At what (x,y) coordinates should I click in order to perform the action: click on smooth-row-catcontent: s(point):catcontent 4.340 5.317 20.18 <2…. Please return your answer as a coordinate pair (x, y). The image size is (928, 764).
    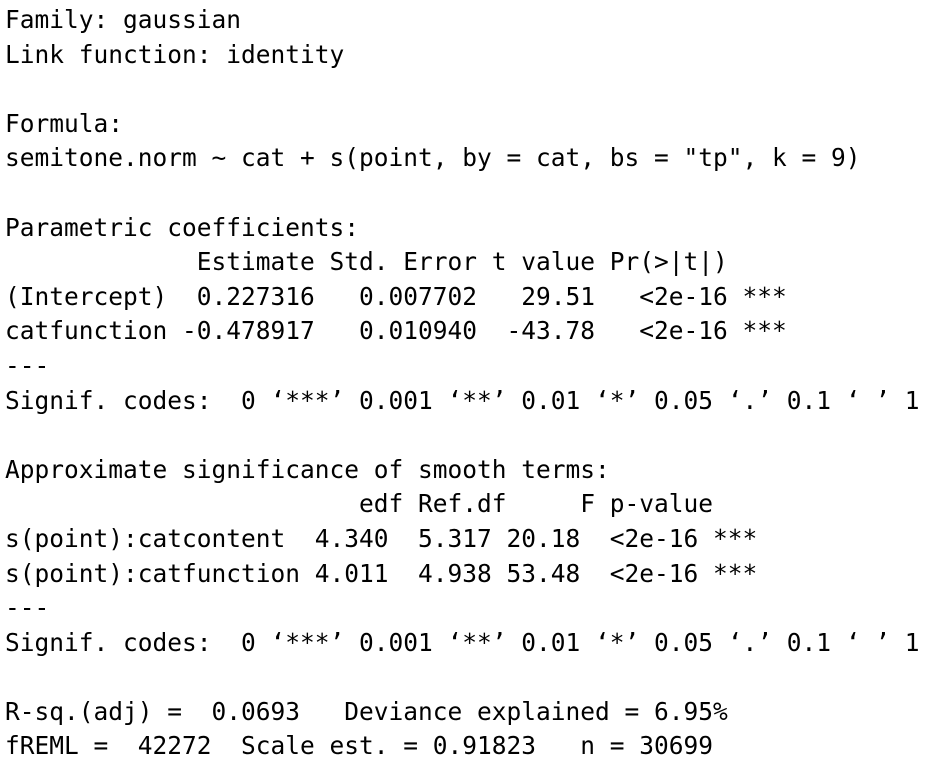
    Looking at the image, I should click on (381, 538).